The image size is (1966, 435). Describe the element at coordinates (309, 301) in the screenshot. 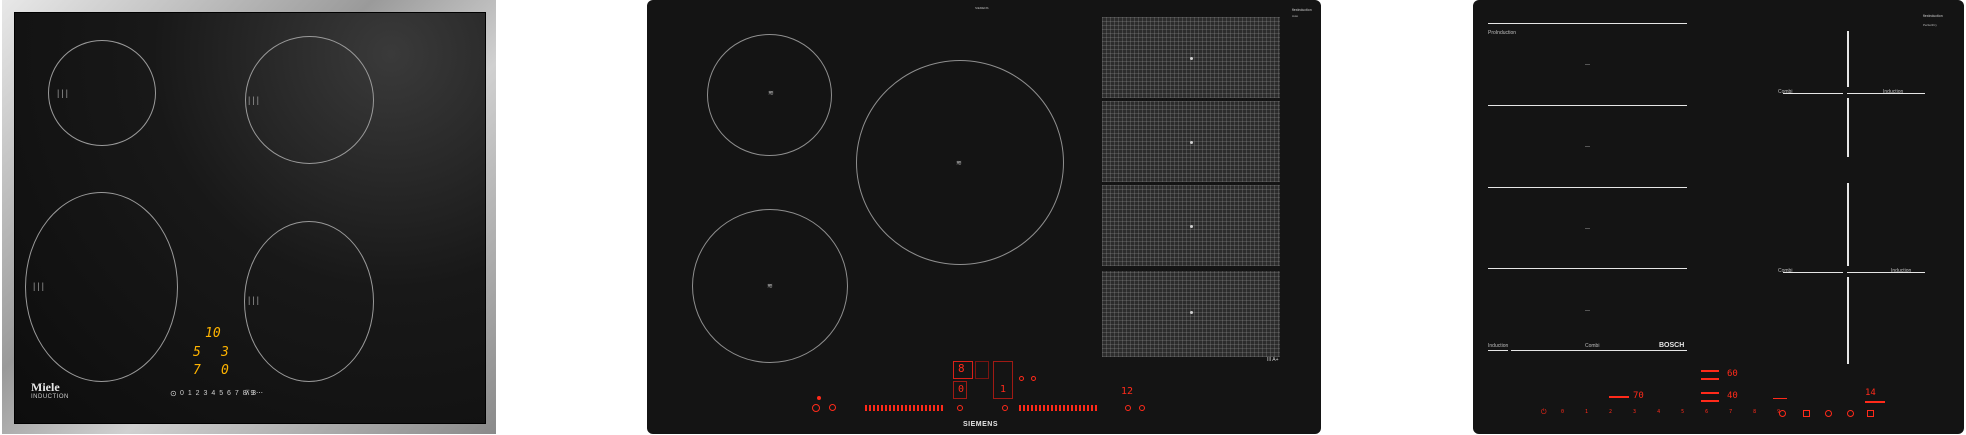

I see `miele-zone-front-right` at that location.